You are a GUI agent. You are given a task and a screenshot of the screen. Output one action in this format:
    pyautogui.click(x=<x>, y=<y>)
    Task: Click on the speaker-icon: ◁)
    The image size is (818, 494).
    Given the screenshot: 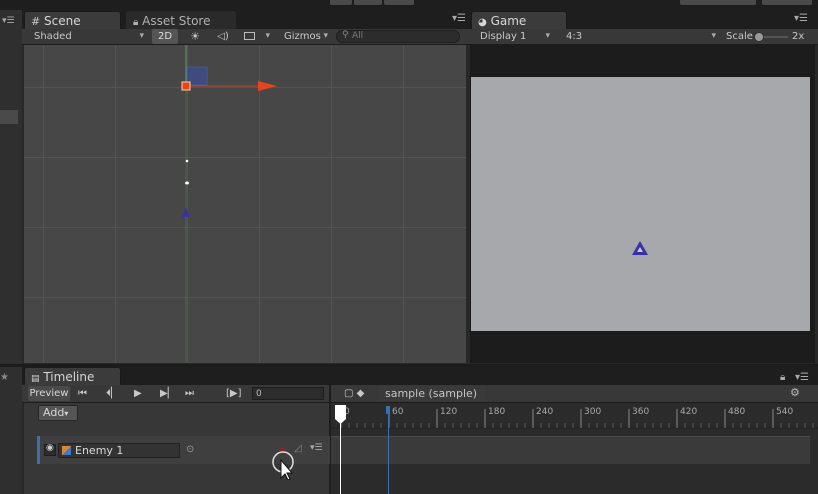 What is the action you would take?
    pyautogui.click(x=223, y=36)
    